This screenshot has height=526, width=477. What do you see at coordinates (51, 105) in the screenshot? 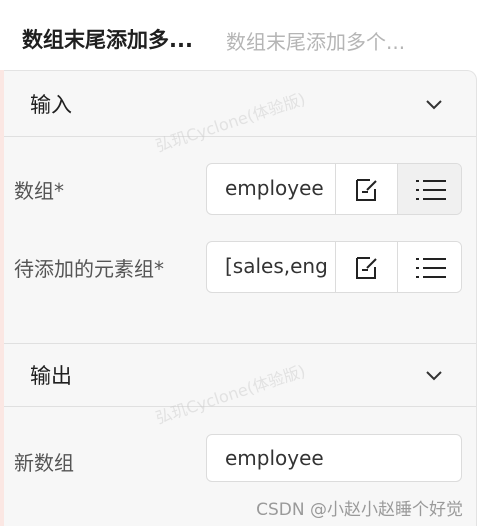
I see `input-section-title: 输入` at bounding box center [51, 105].